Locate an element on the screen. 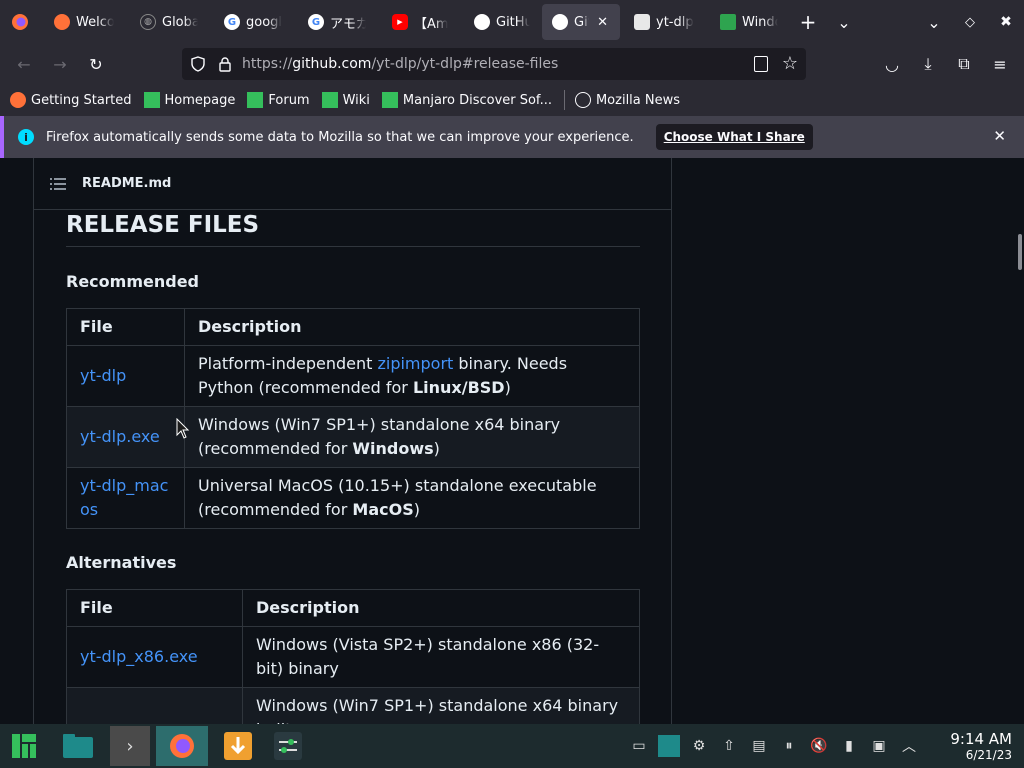 The image size is (1024, 768). file-cell: yt-dlp_macos is located at coordinates (125, 498).